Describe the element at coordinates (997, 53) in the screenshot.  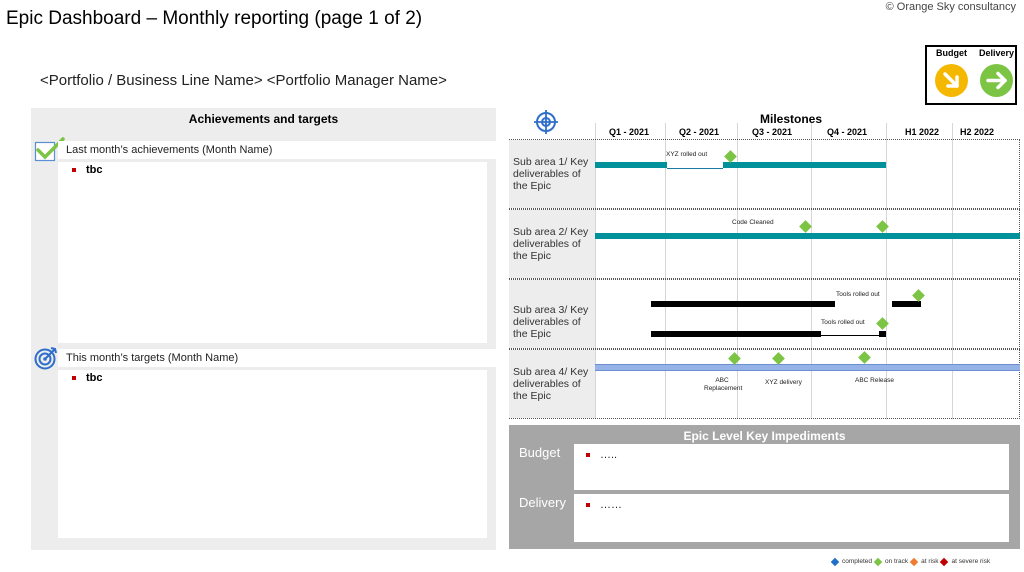
I see `delivery-status-label: Delivery` at that location.